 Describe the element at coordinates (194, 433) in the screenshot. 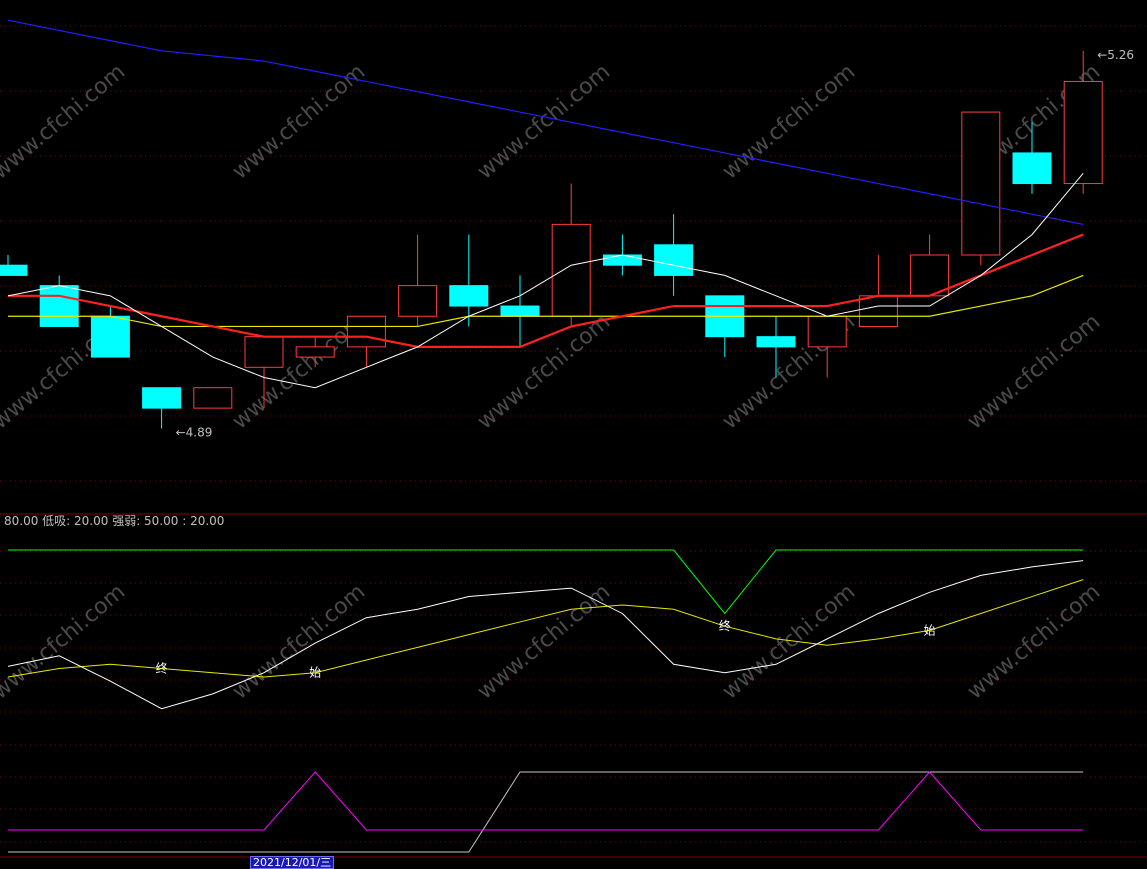

I see `price-annotation: ←4.89` at that location.